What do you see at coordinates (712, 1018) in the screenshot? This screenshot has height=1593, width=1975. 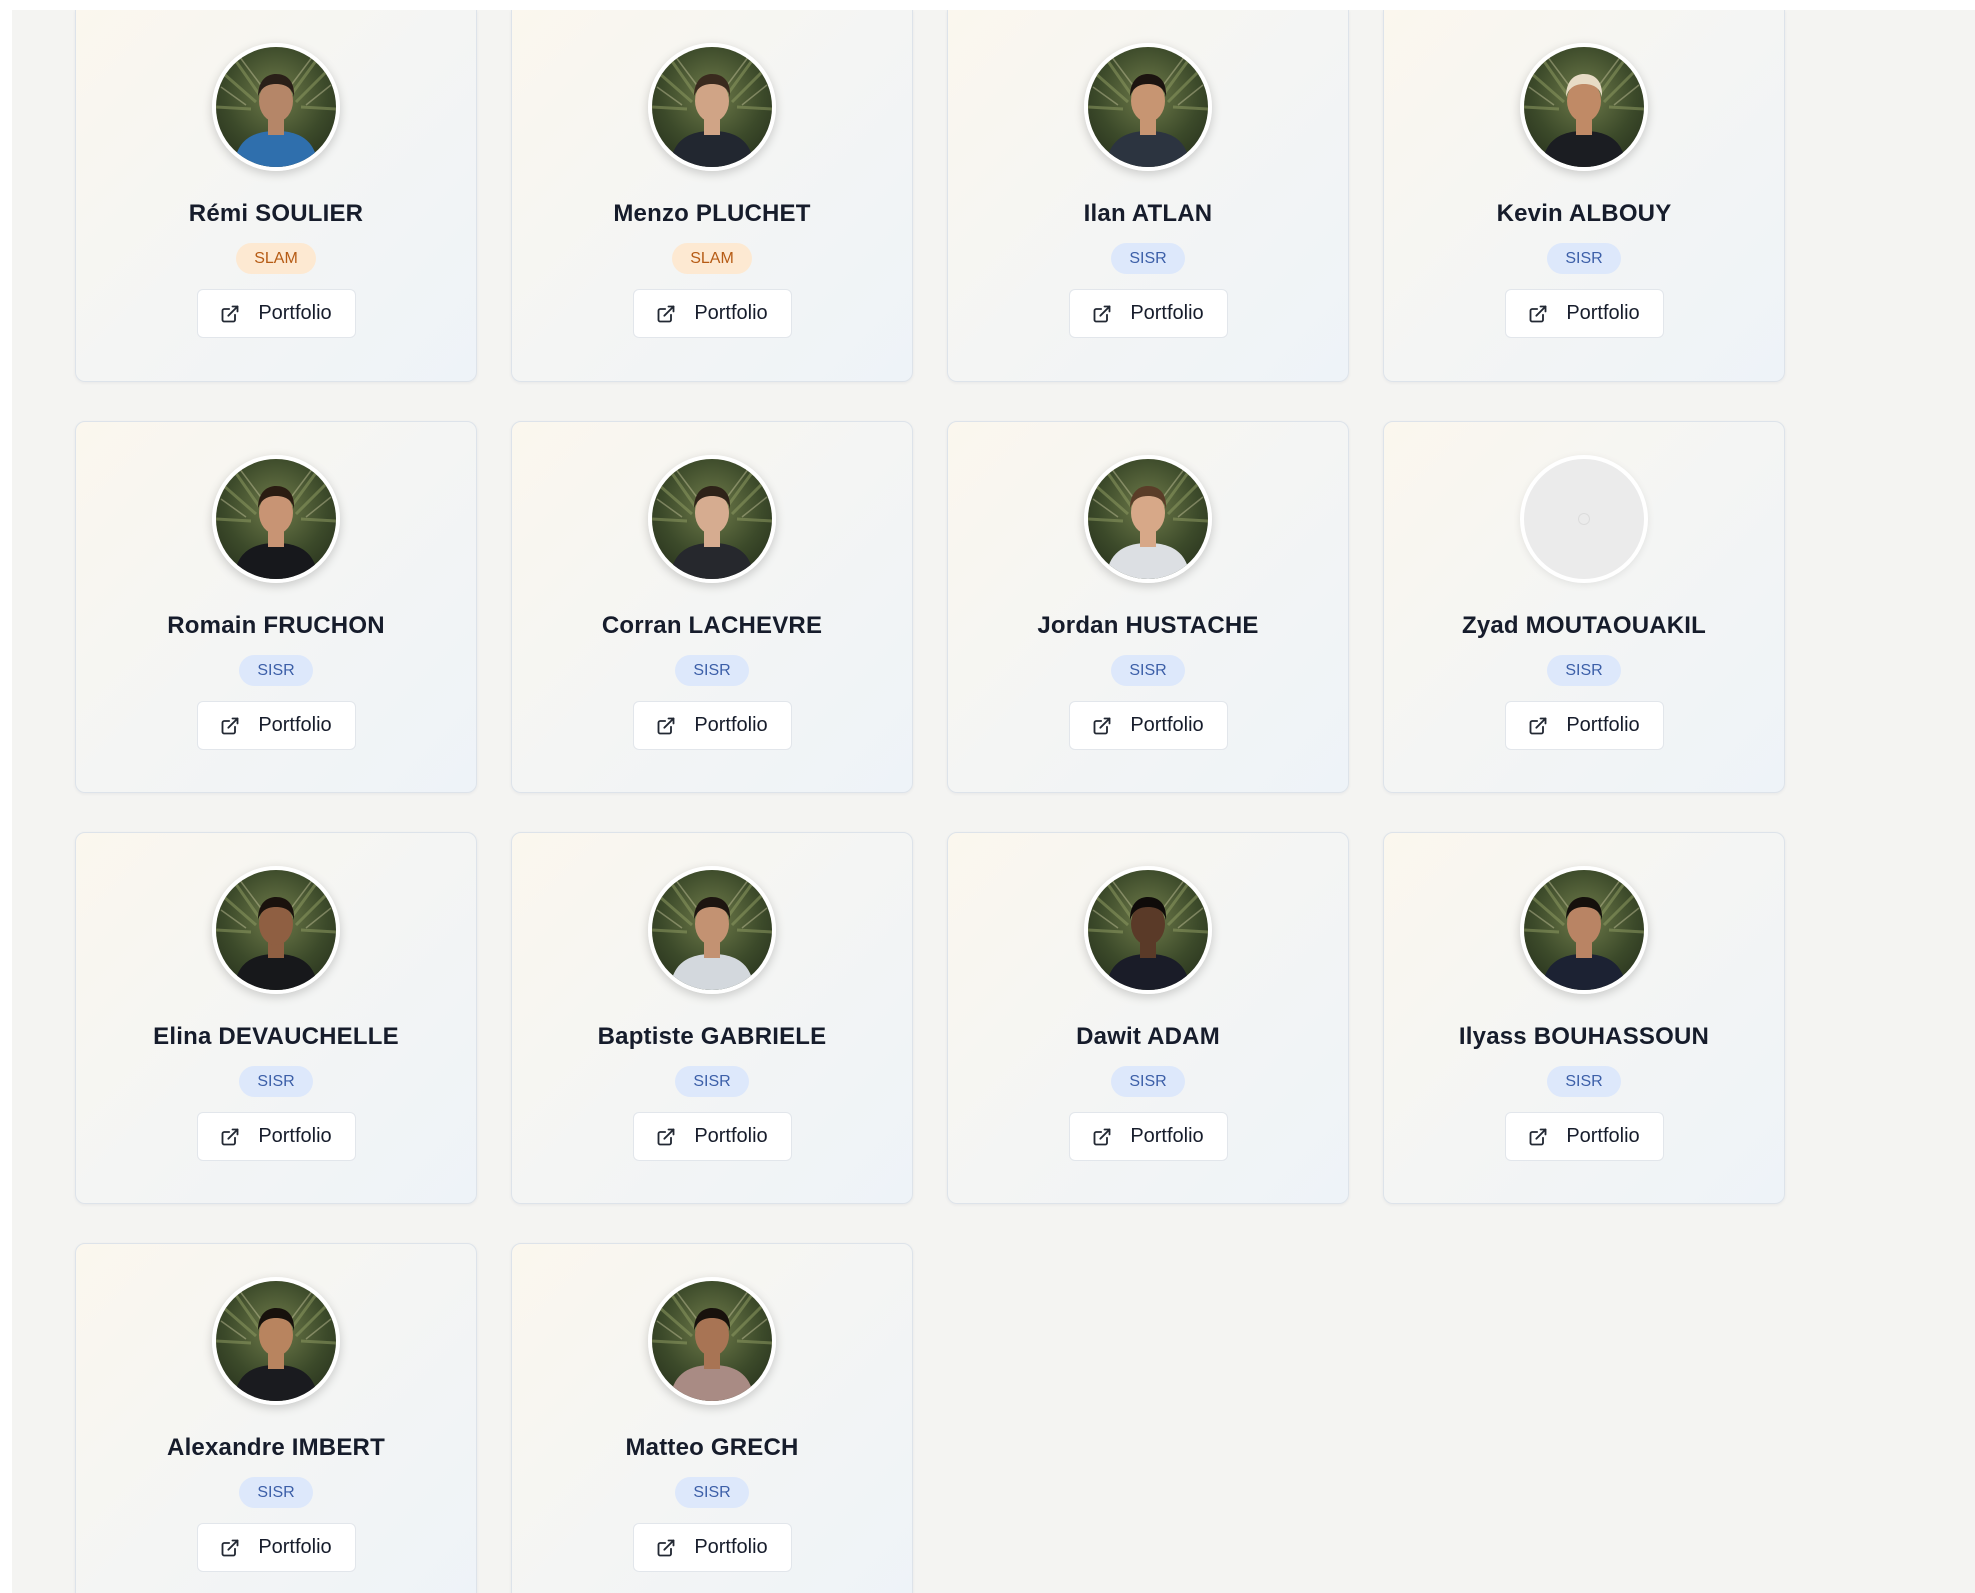 I see `student-card: Baptiste GABRIELE SISR Portfolio` at bounding box center [712, 1018].